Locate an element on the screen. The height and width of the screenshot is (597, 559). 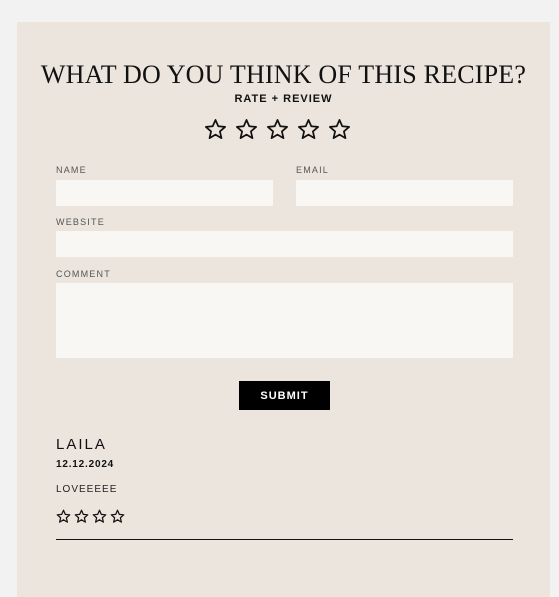
email-field is located at coordinates (404, 193).